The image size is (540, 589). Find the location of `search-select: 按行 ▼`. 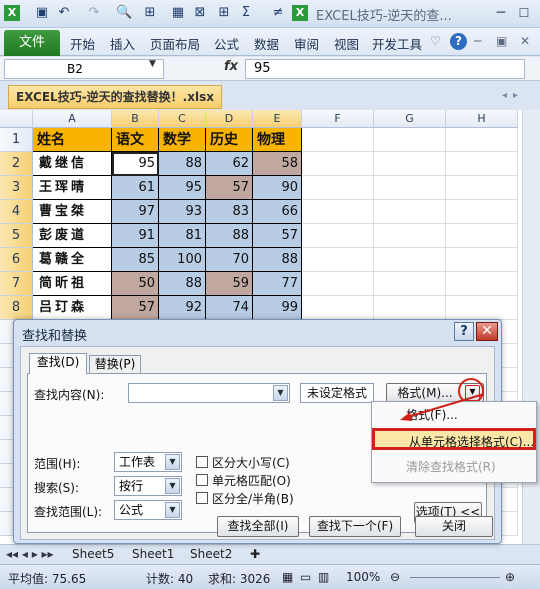

search-select: 按行 ▼ is located at coordinates (148, 486).